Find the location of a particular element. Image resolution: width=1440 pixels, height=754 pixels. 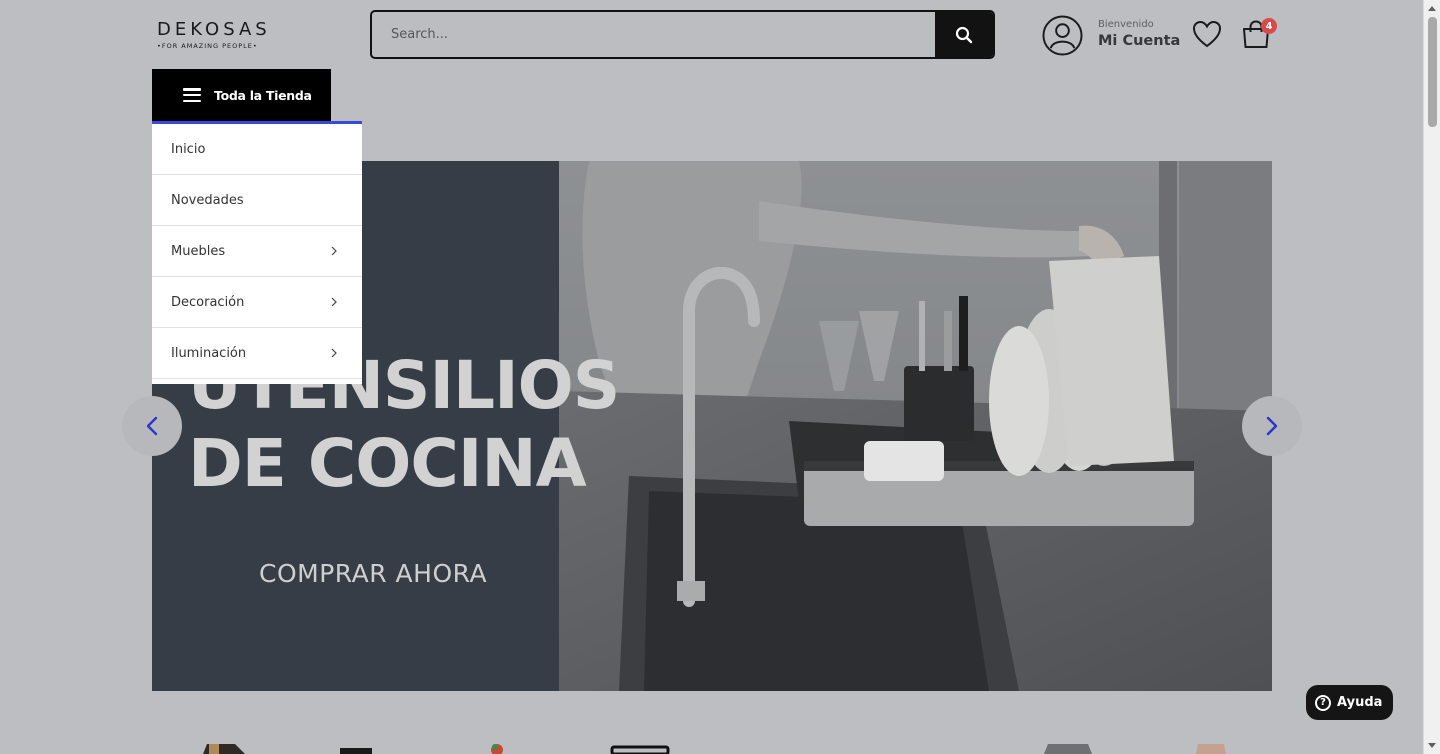

menu-item-decoracion: Decoración is located at coordinates (257, 302).